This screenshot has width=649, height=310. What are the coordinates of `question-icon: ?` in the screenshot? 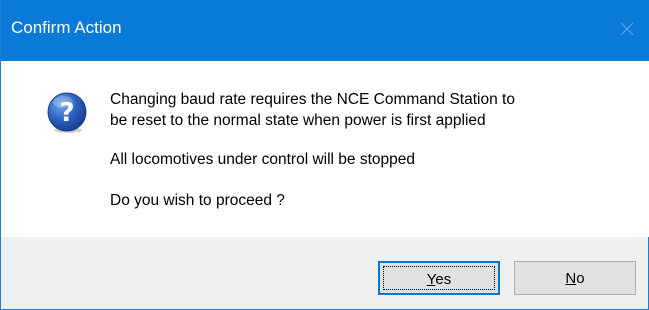 It's located at (67, 112).